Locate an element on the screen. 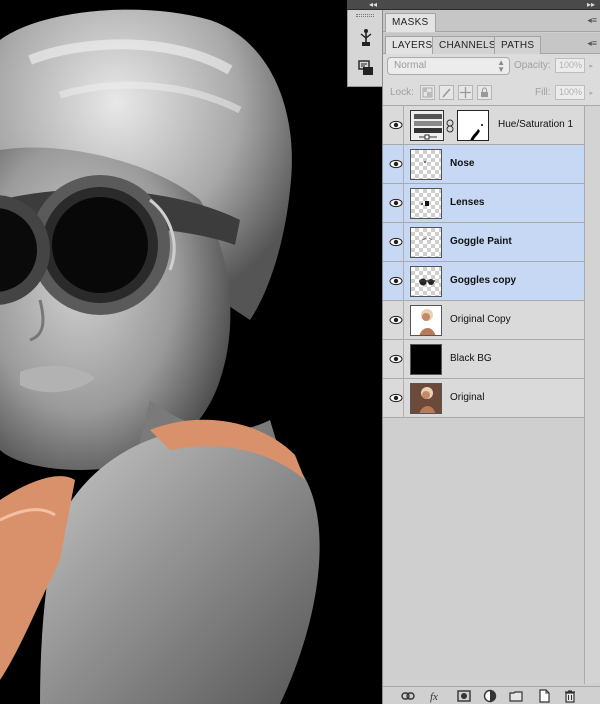 Image resolution: width=600 pixels, height=704 pixels. lock-all-icon is located at coordinates (484, 92).